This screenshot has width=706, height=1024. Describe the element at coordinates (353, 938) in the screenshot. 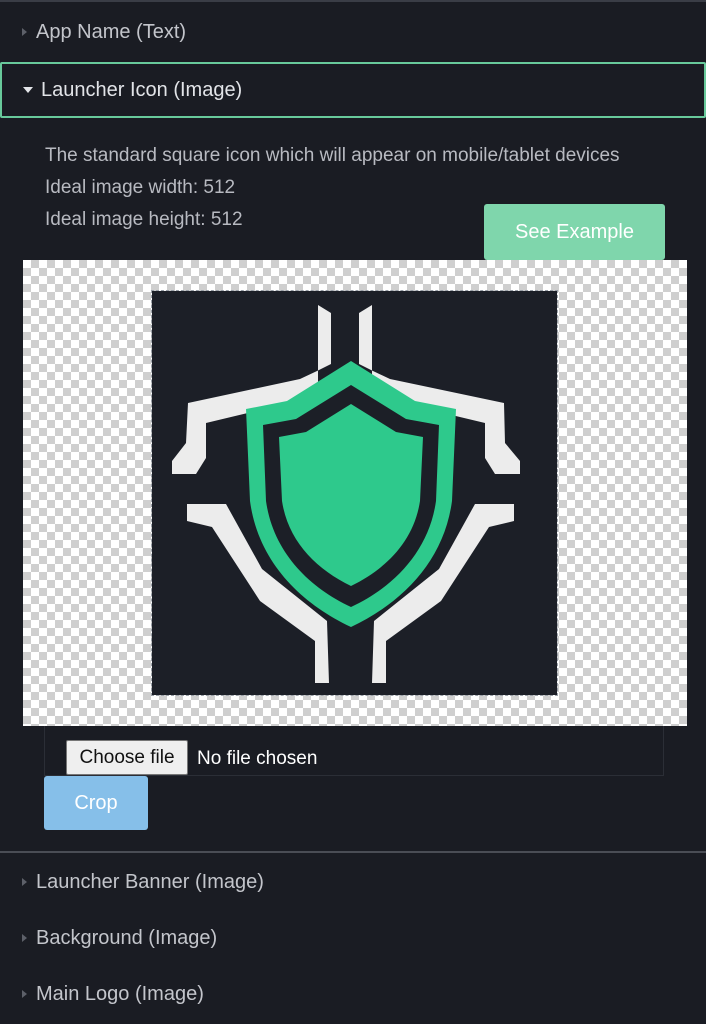

I see `section-background: Background (Image)` at that location.